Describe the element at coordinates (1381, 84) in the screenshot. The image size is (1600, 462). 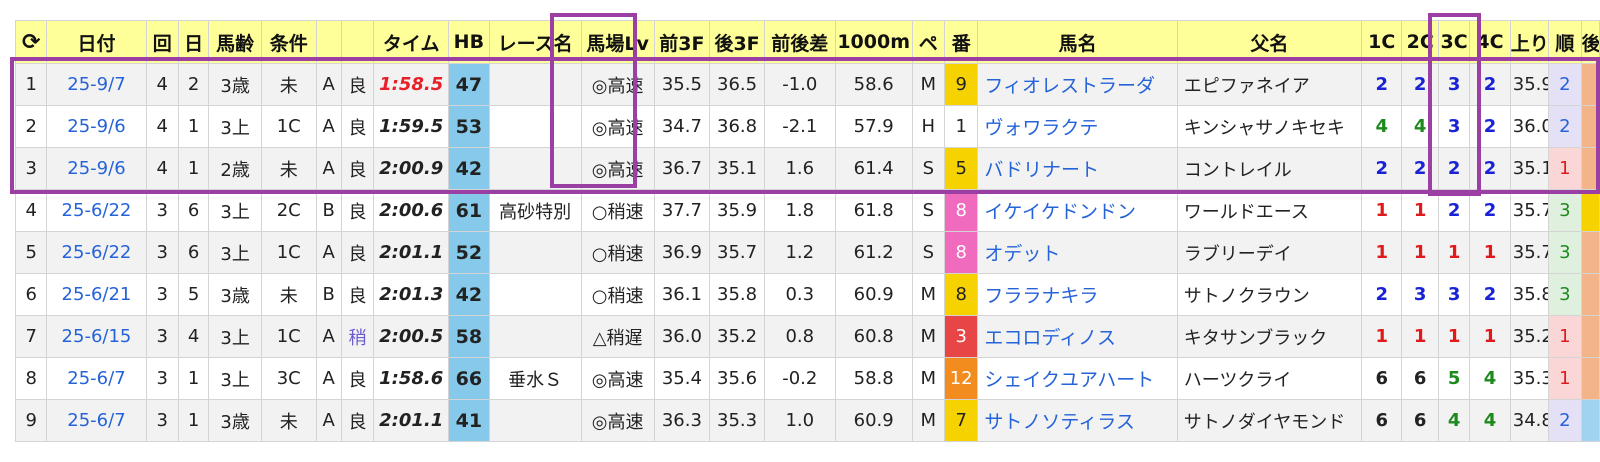
I see `corner-1: 2` at that location.